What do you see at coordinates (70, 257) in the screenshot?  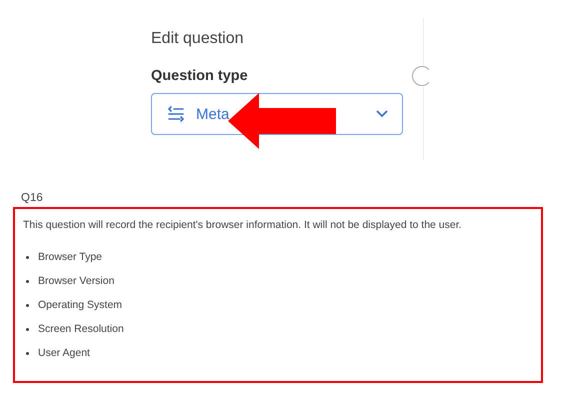 I see `list-item: Browser Type` at bounding box center [70, 257].